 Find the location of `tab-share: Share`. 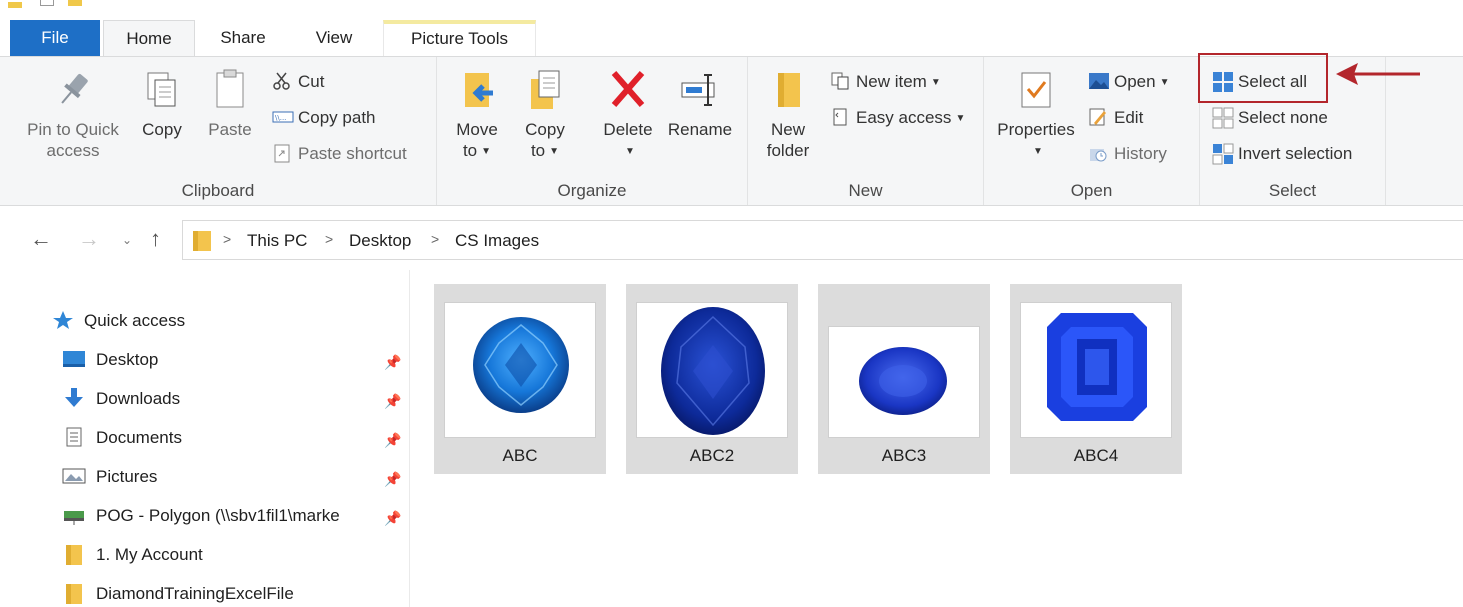

tab-share: Share is located at coordinates (243, 38).